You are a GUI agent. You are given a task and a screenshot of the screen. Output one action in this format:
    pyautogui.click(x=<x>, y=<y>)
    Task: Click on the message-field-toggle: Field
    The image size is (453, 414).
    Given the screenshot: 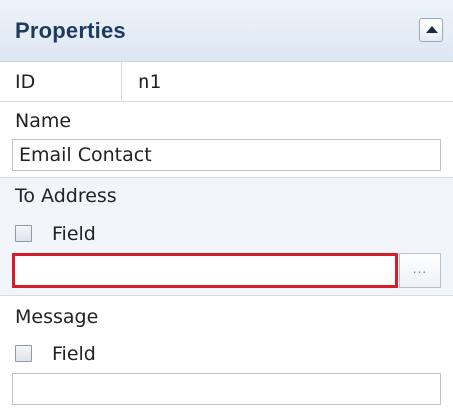 What is the action you would take?
    pyautogui.click(x=115, y=355)
    